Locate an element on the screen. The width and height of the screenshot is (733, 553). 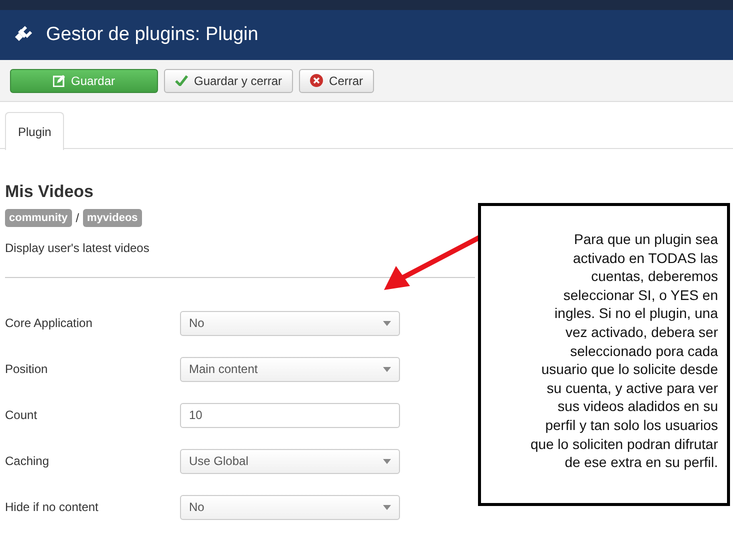
select-field: Main content is located at coordinates (290, 369).